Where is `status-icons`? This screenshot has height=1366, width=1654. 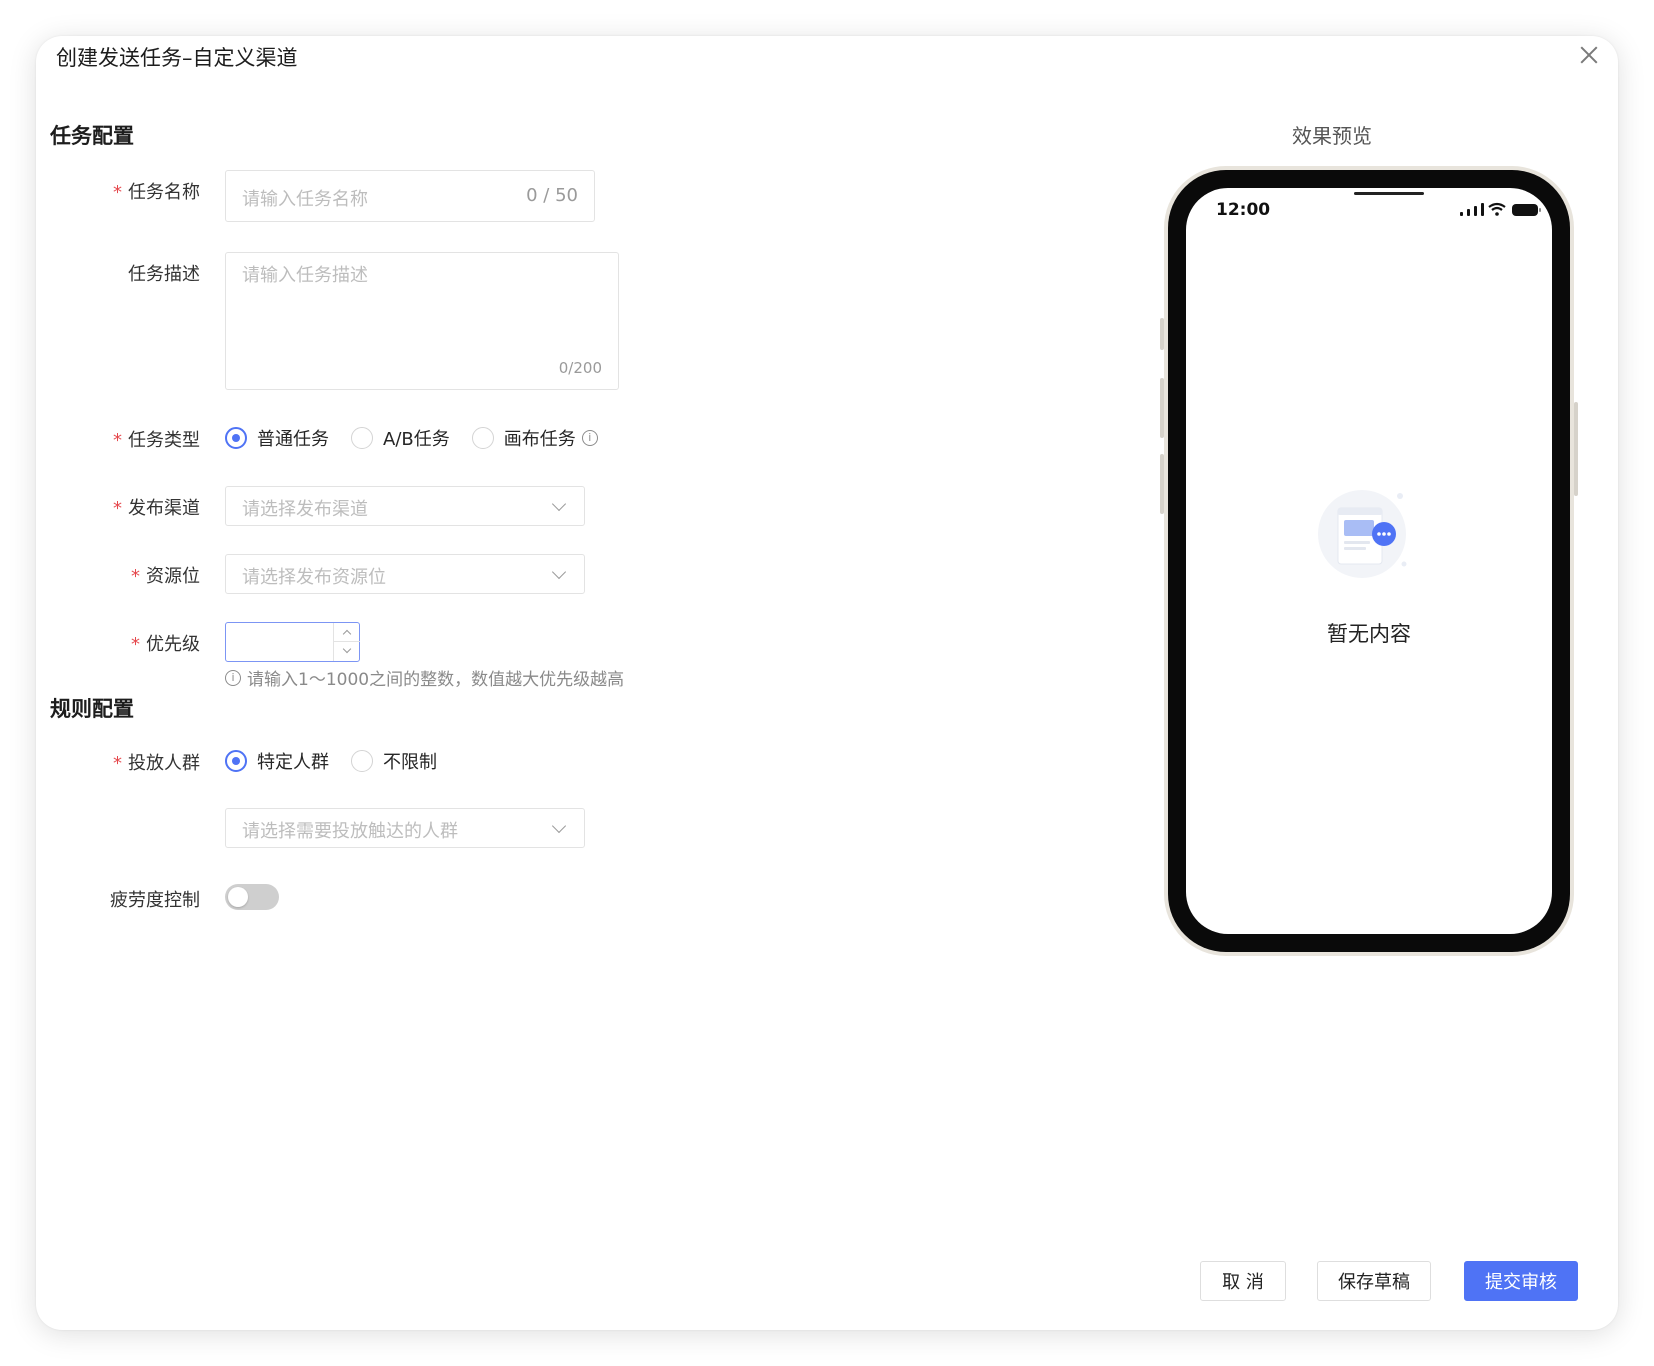 status-icons is located at coordinates (1500, 209).